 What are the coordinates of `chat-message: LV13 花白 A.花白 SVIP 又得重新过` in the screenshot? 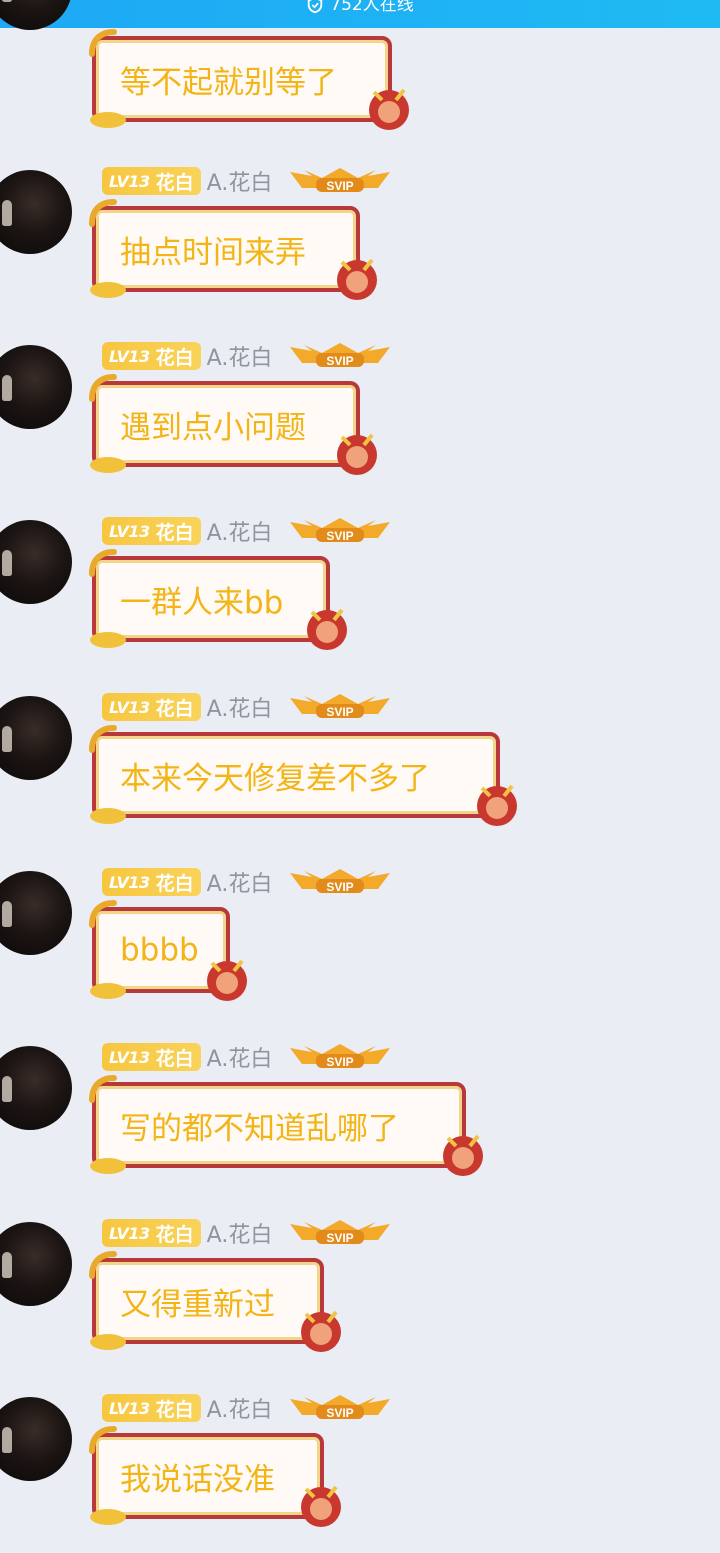 It's located at (360, 1298).